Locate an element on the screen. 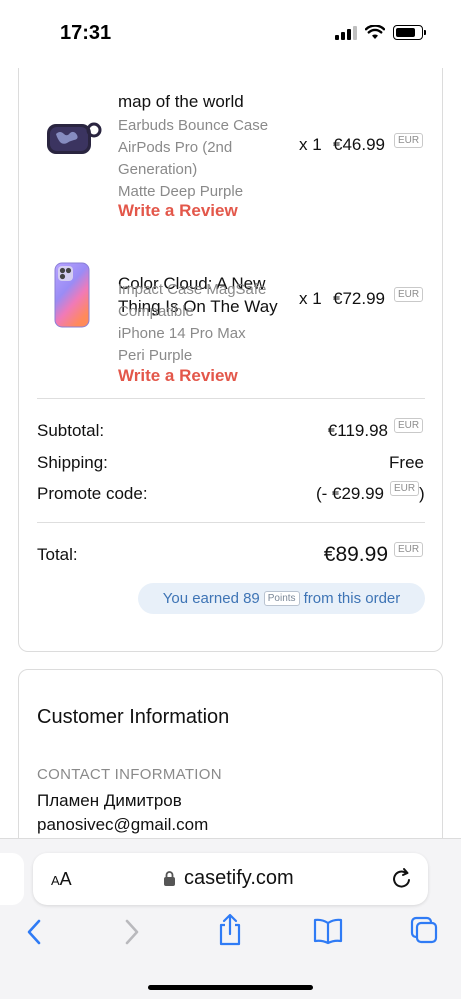 The image size is (461, 999). item-color: Peri Purple is located at coordinates (155, 355).